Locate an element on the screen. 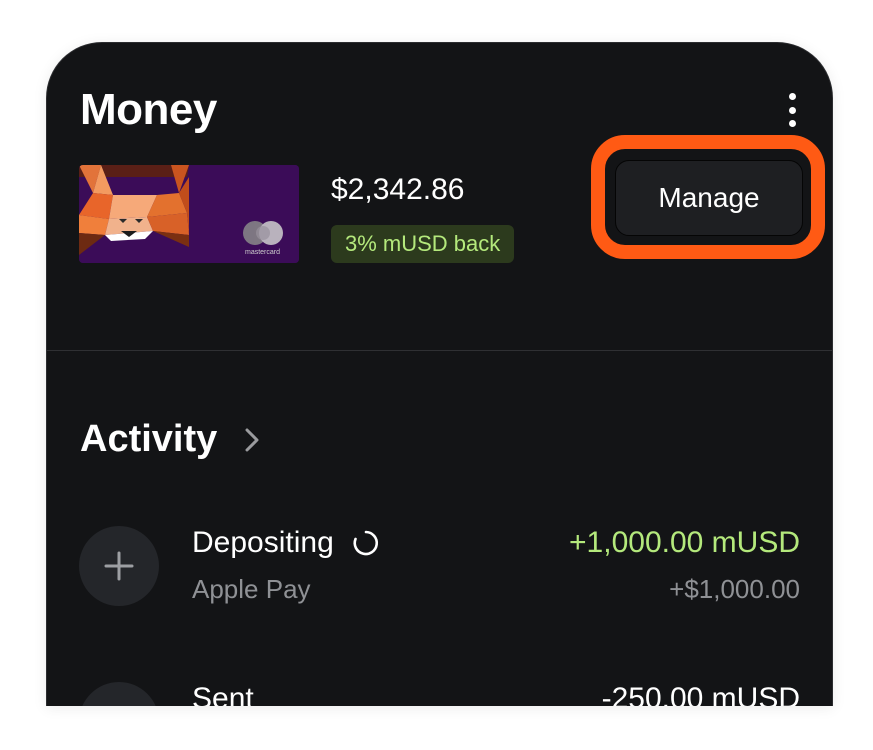  svg-text: mastercard is located at coordinates (262, 252).